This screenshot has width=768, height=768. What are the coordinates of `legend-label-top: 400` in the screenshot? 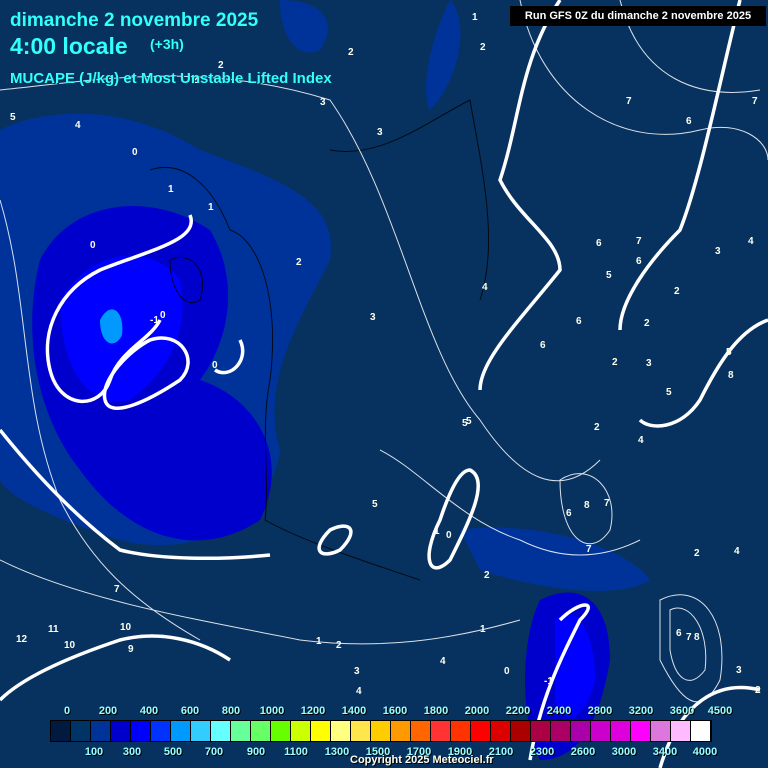 It's located at (149, 711).